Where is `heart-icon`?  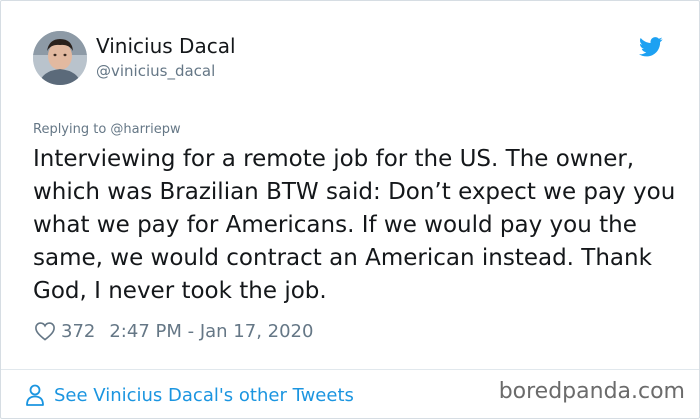 heart-icon is located at coordinates (45, 331).